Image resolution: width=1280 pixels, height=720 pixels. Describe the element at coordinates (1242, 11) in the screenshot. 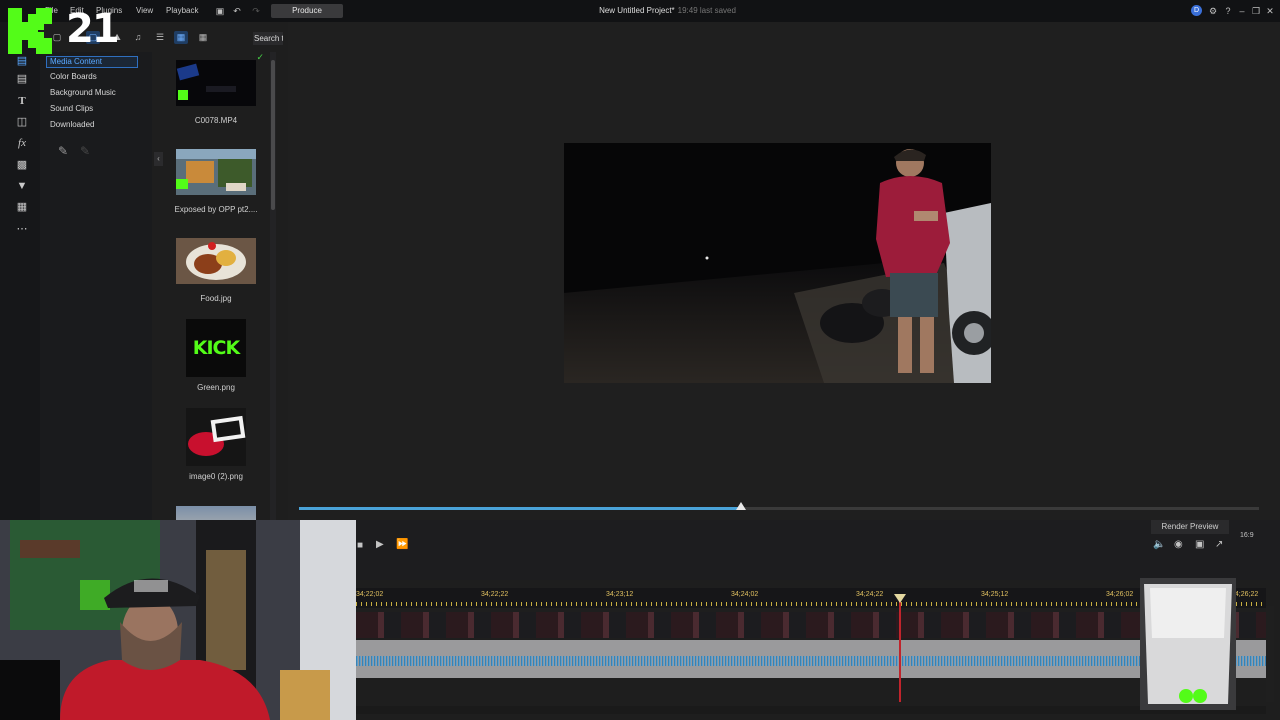

I see `minimize-icon: –` at that location.